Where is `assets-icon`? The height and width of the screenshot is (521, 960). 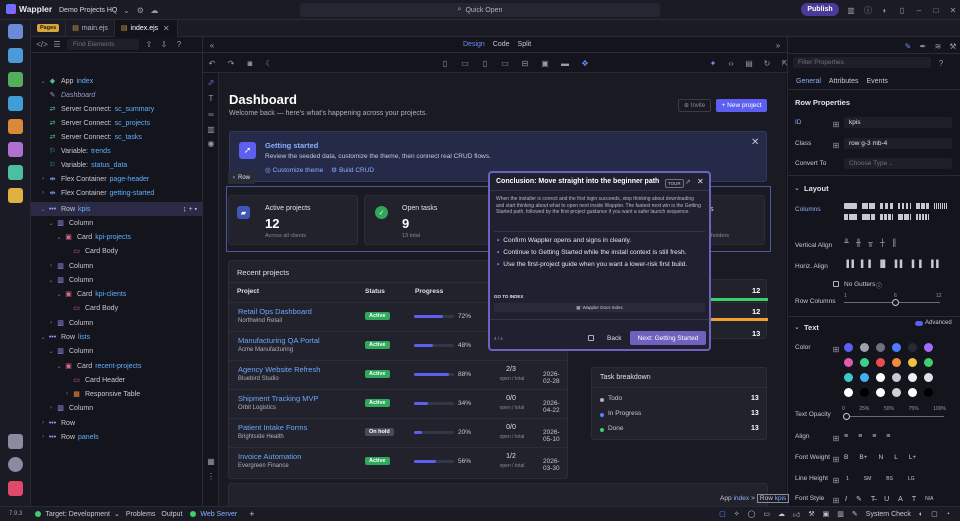
assets-icon is located at coordinates (15, 149).